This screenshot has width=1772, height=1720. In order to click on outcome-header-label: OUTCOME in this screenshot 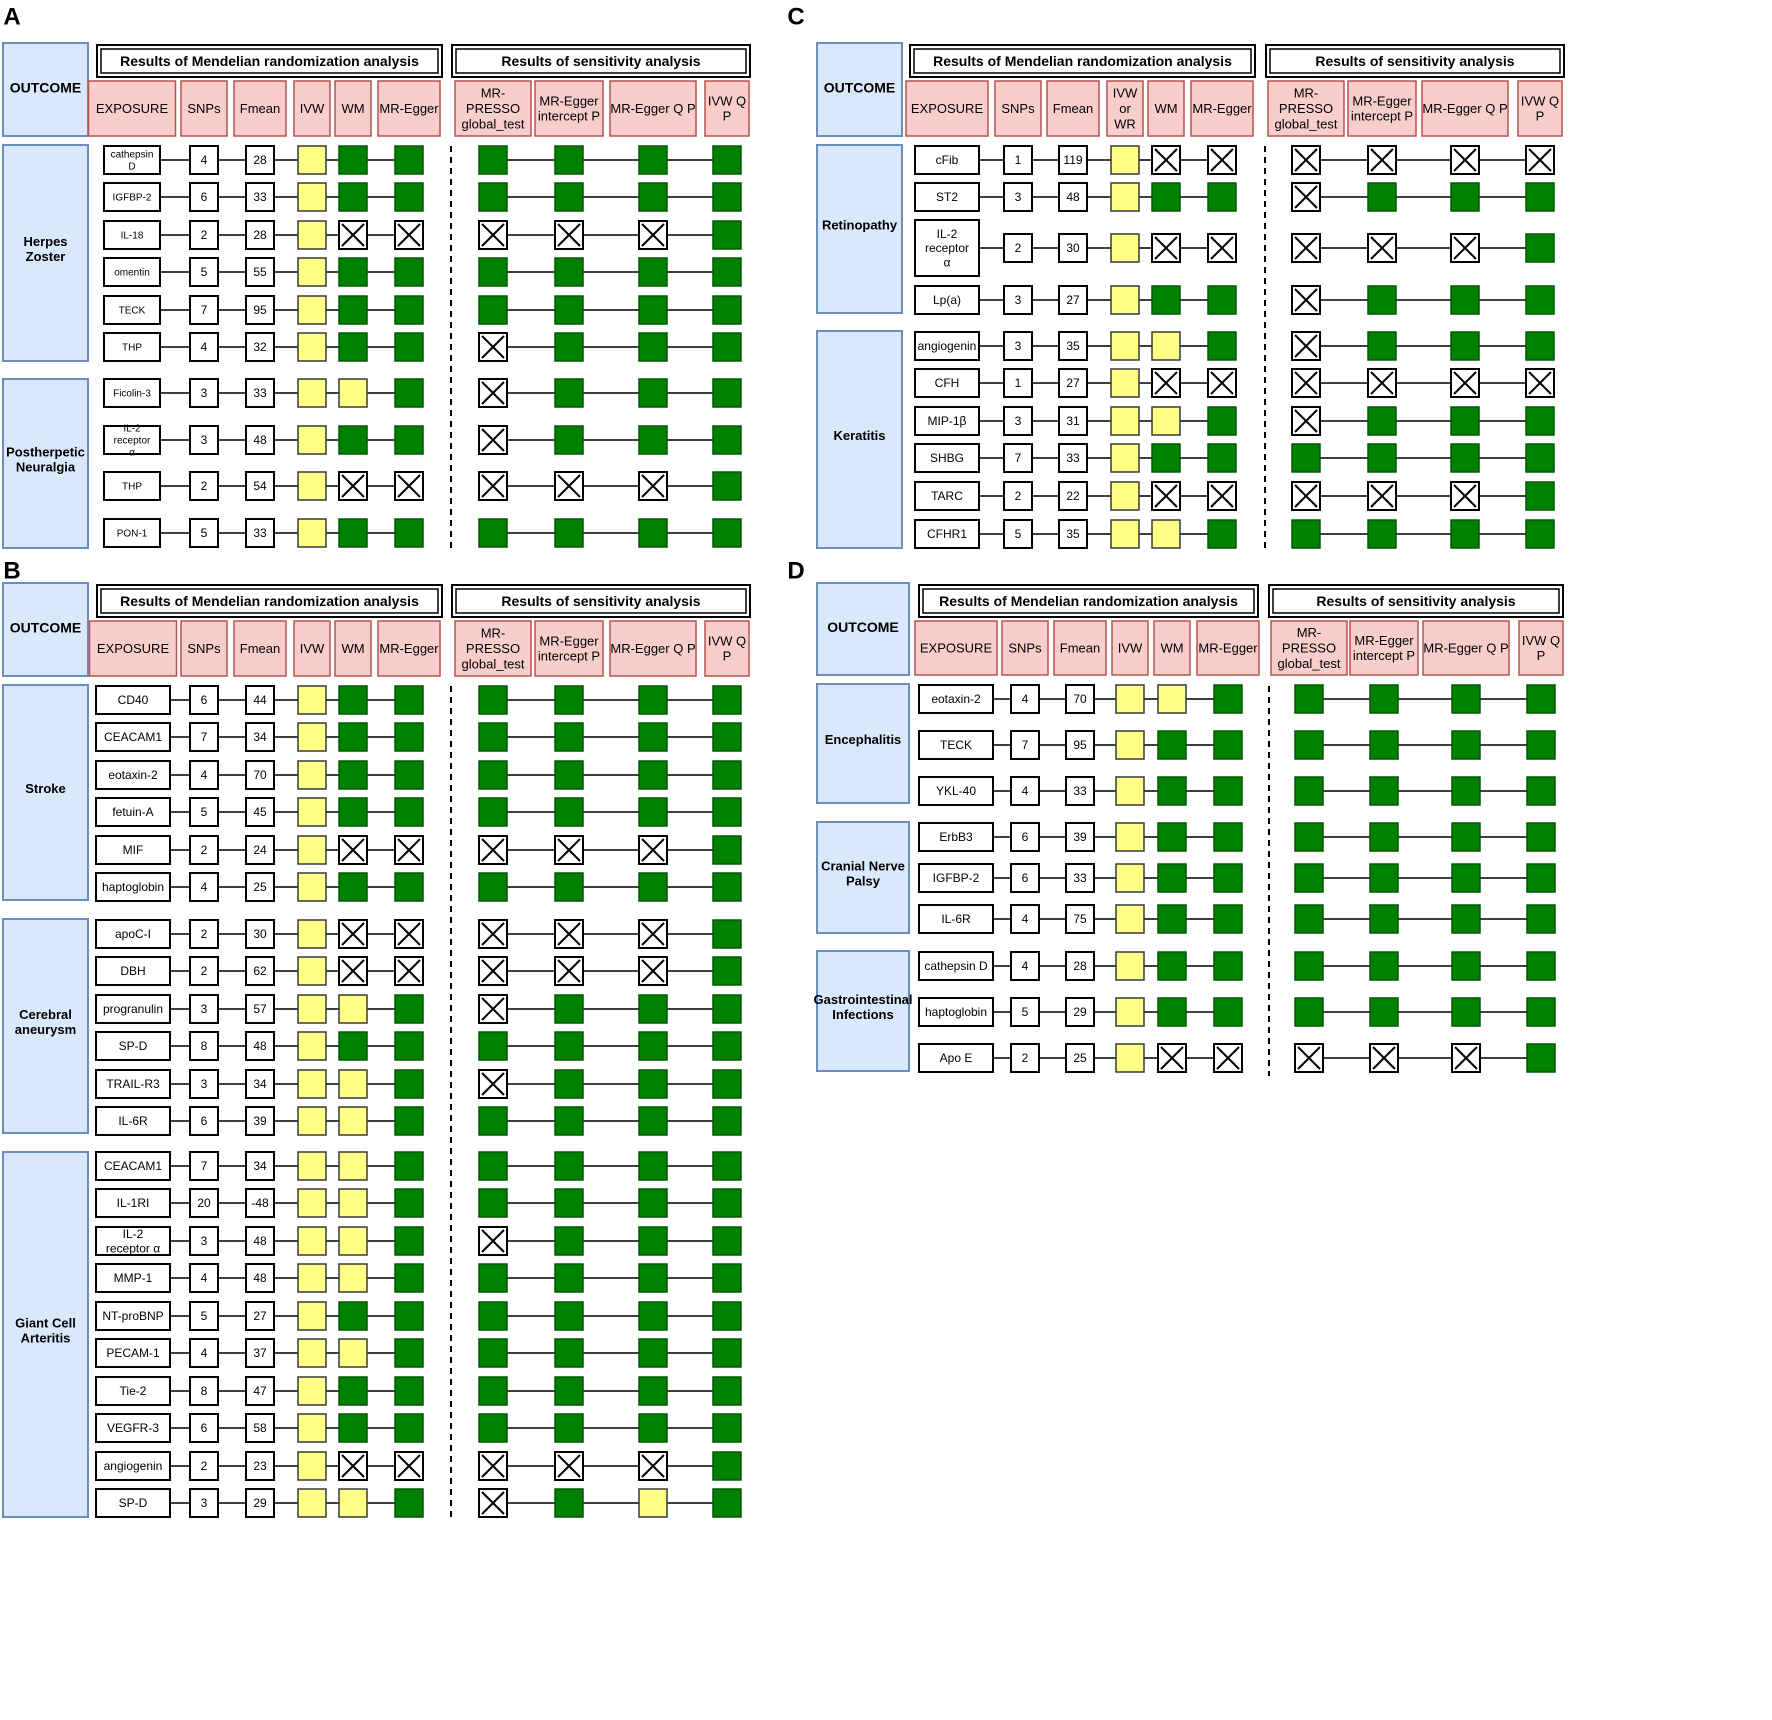, I will do `click(46, 627)`.